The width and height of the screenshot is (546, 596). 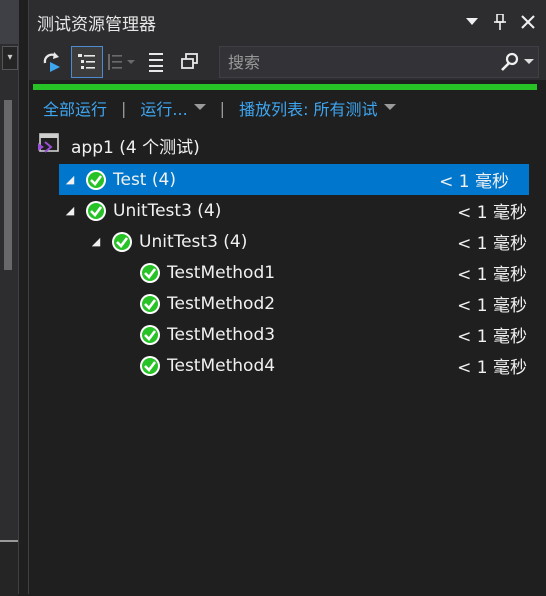 I want to click on pin-button, so click(x=500, y=22).